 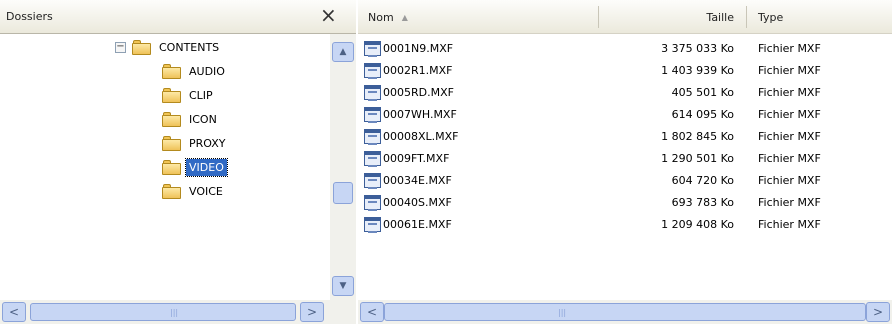 I want to click on file-row: 0001N9.MXF 3 375 033 Ko Fichier MXF, so click(x=625, y=49).